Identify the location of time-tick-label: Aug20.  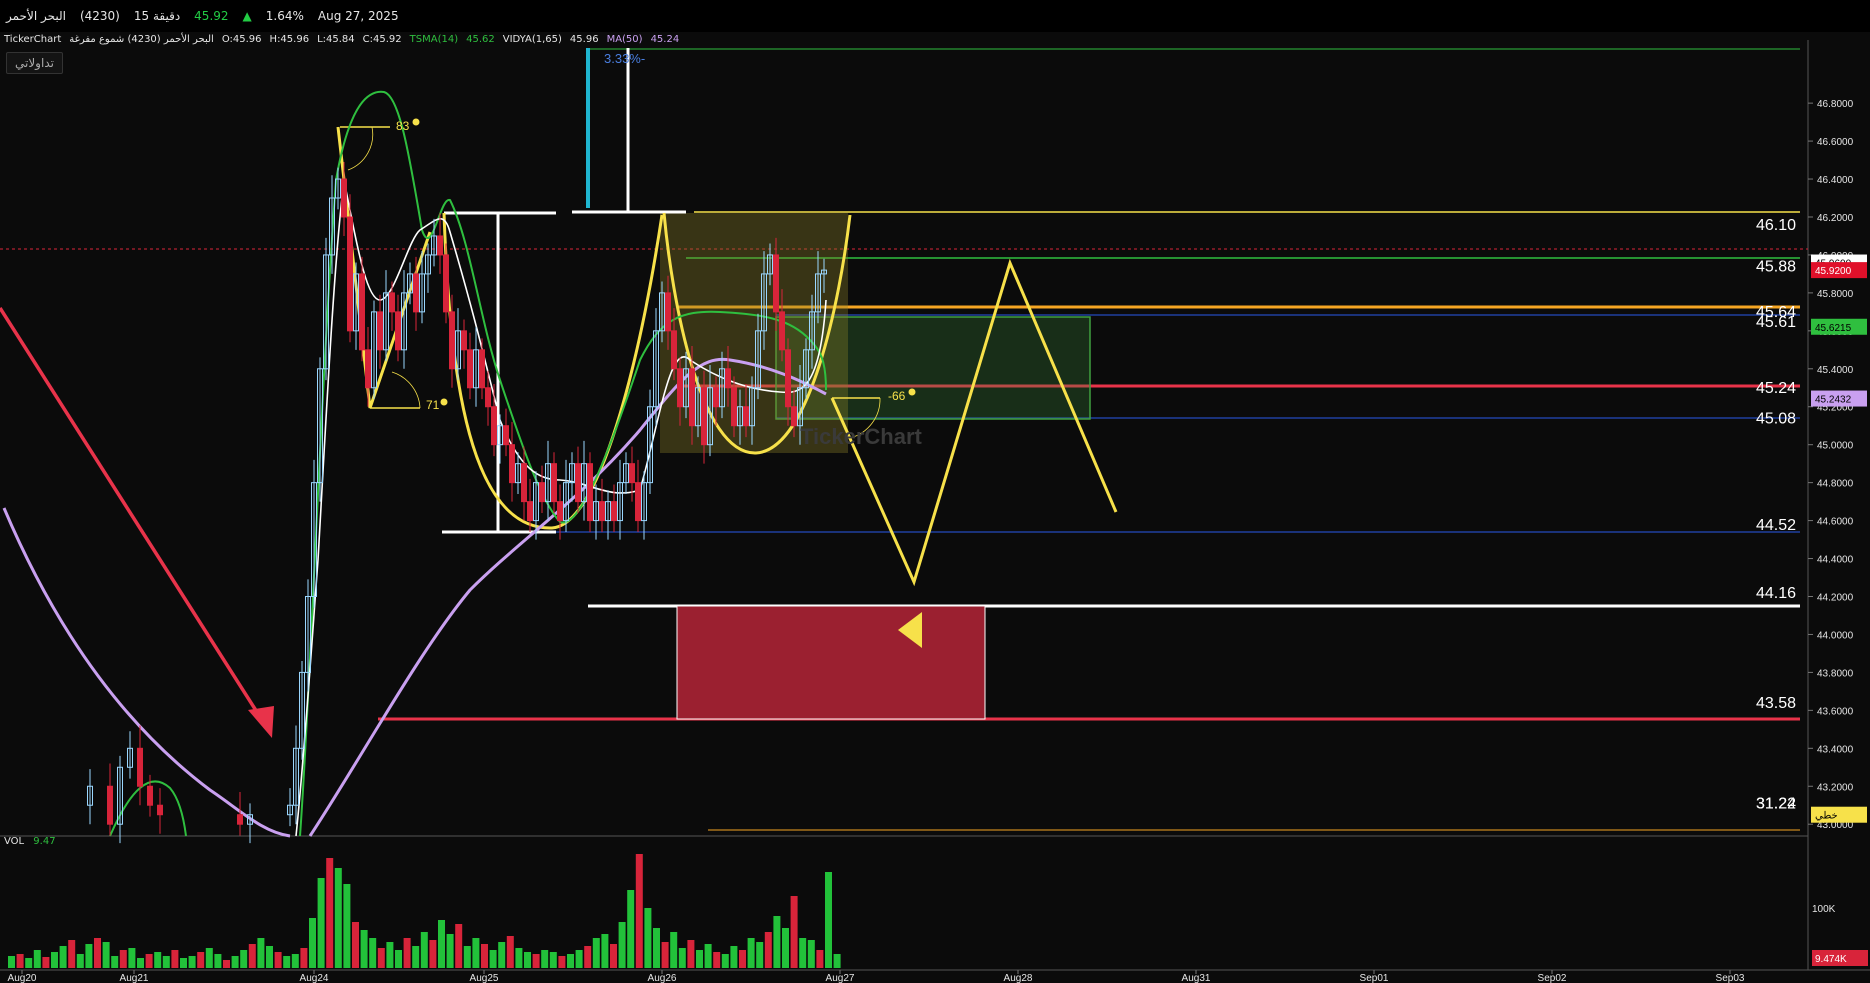
(22, 978).